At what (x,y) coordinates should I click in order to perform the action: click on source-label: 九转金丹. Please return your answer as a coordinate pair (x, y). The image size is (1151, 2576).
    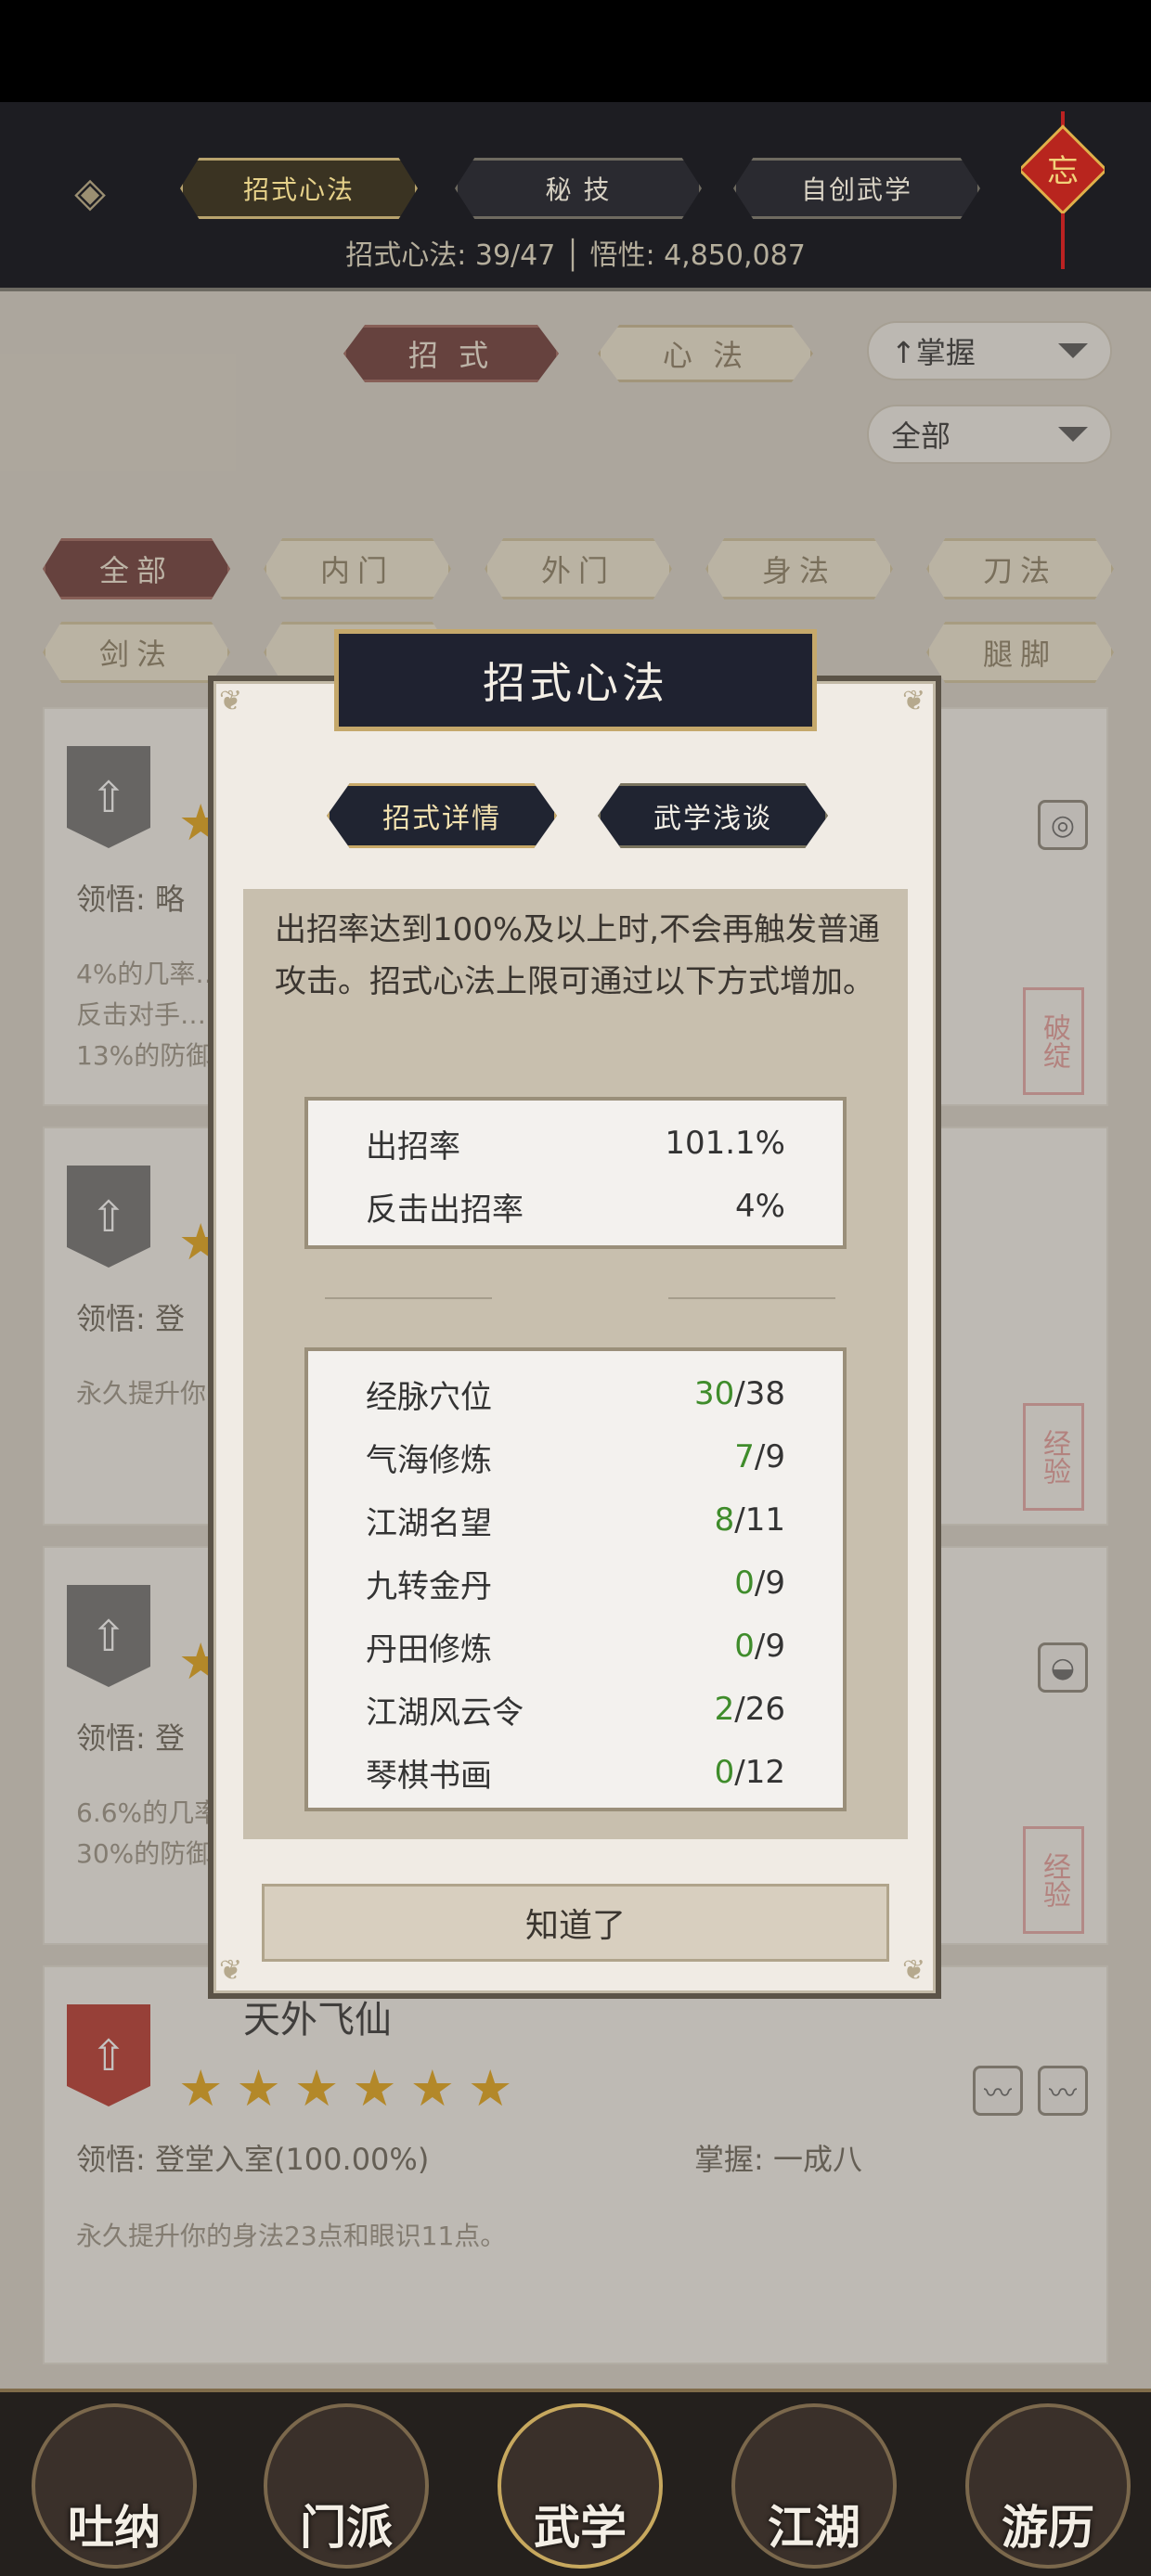
    Looking at the image, I should click on (429, 1586).